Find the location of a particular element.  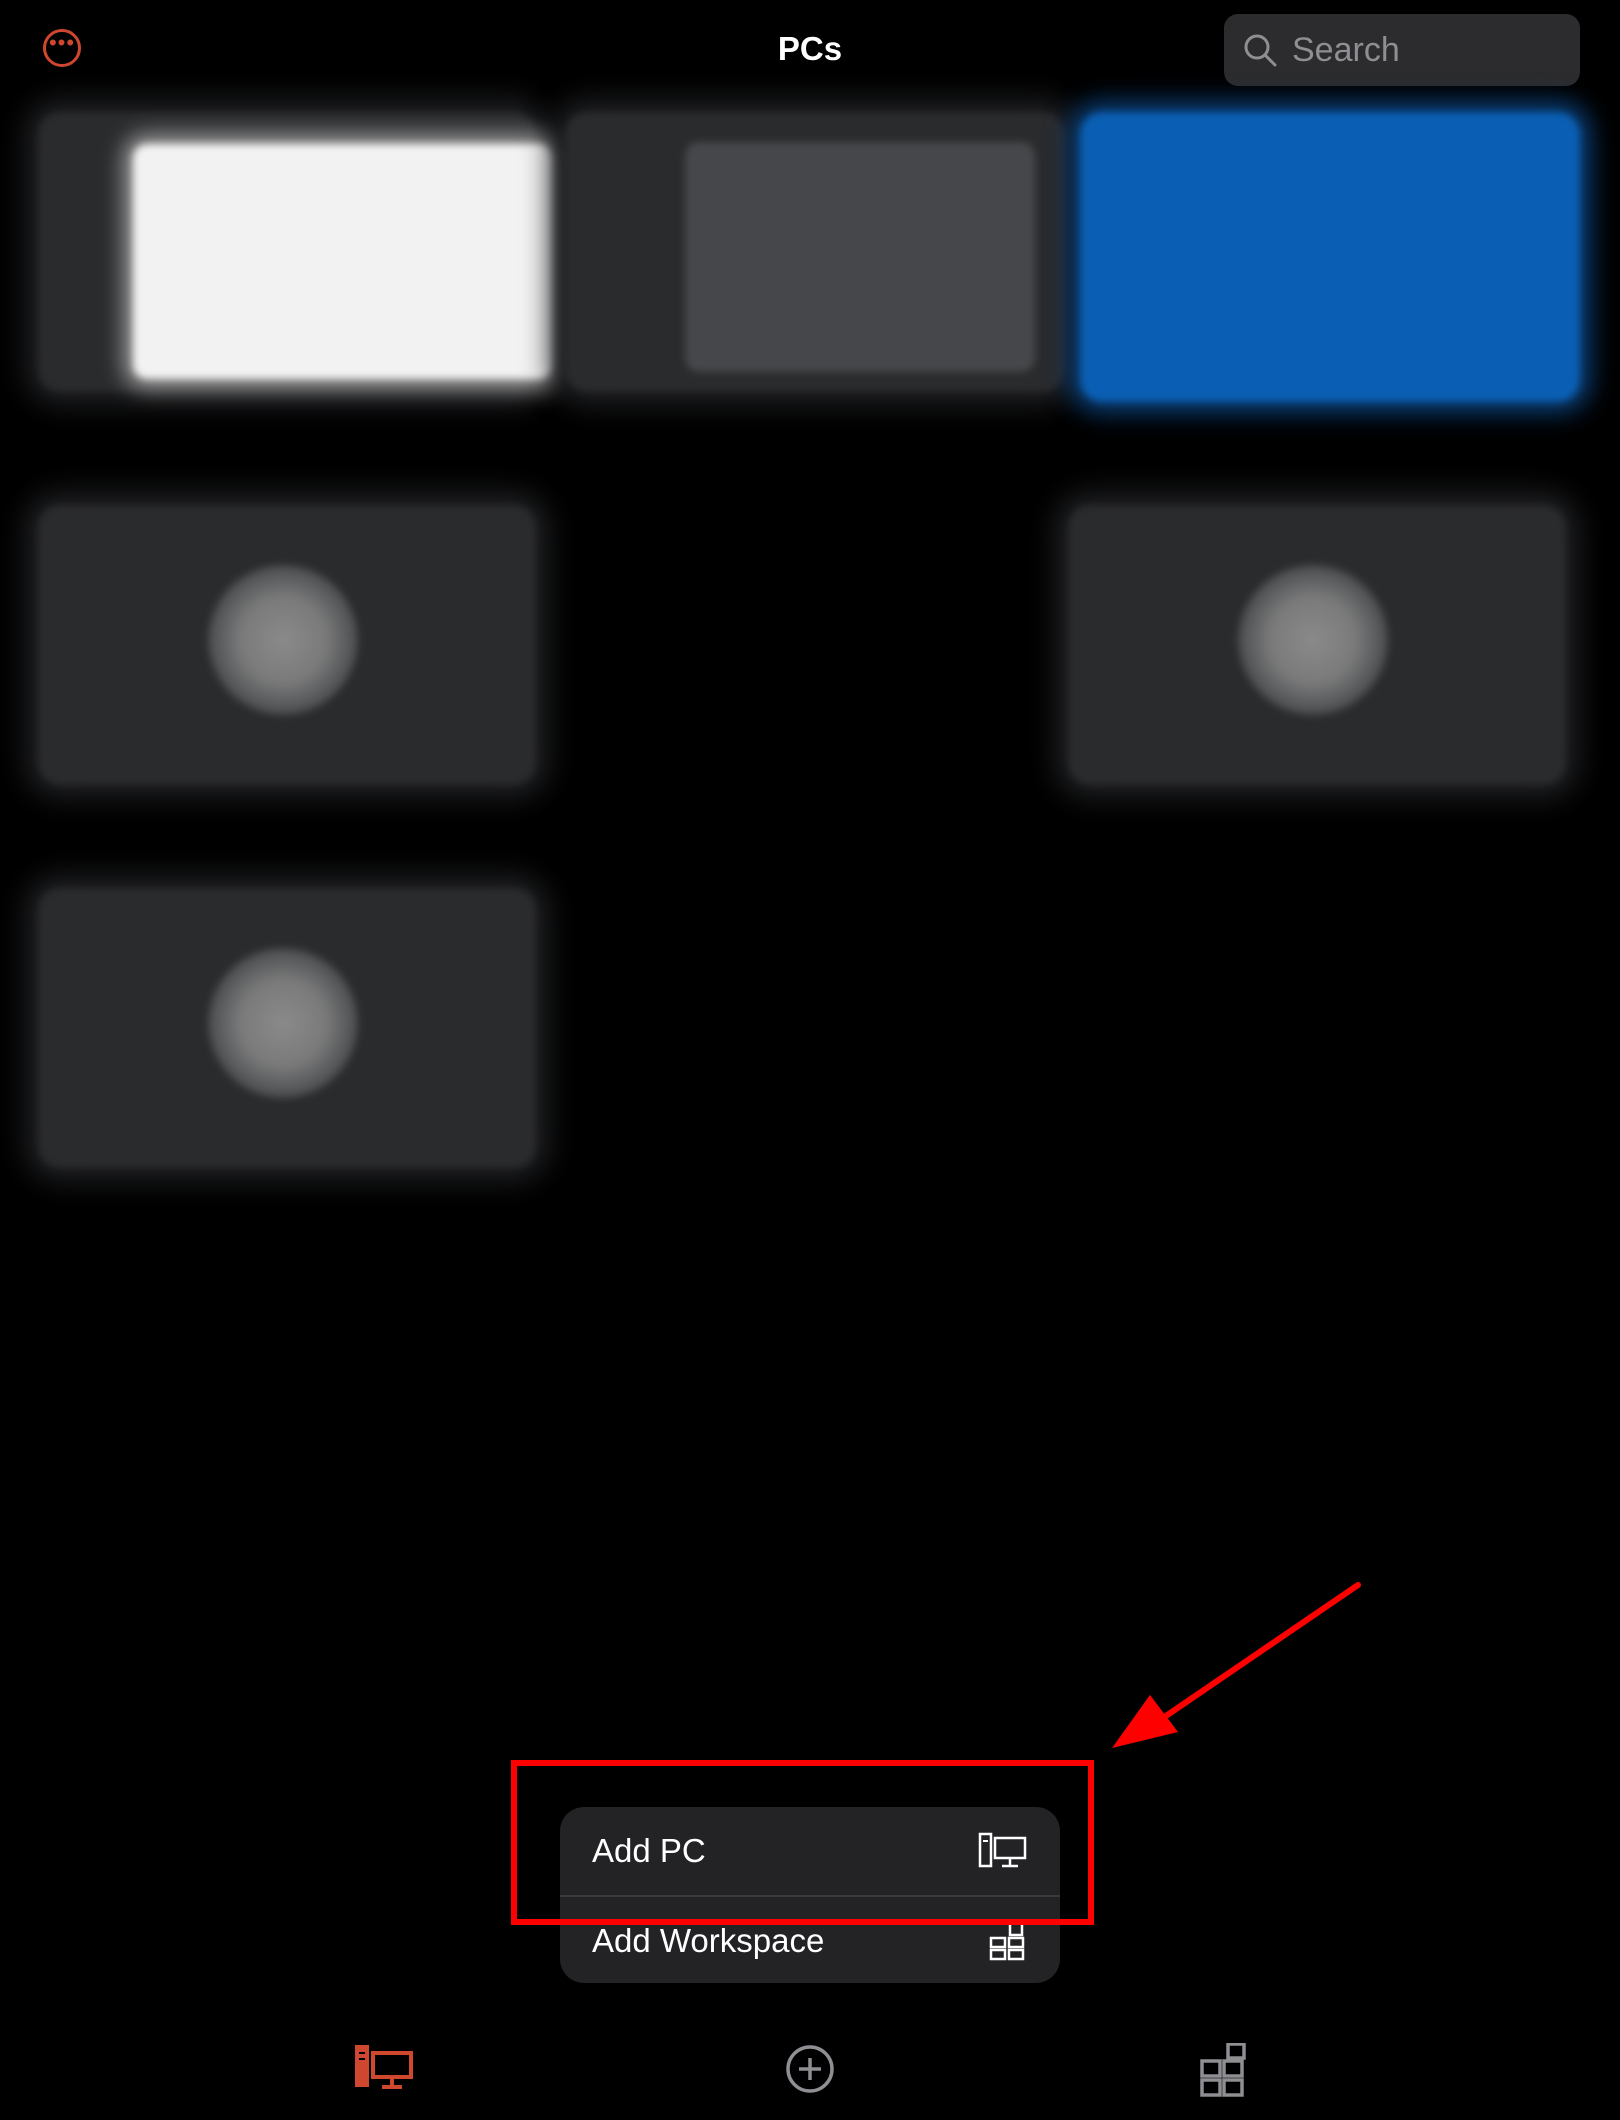

tab-workspaces is located at coordinates (1228, 2072).